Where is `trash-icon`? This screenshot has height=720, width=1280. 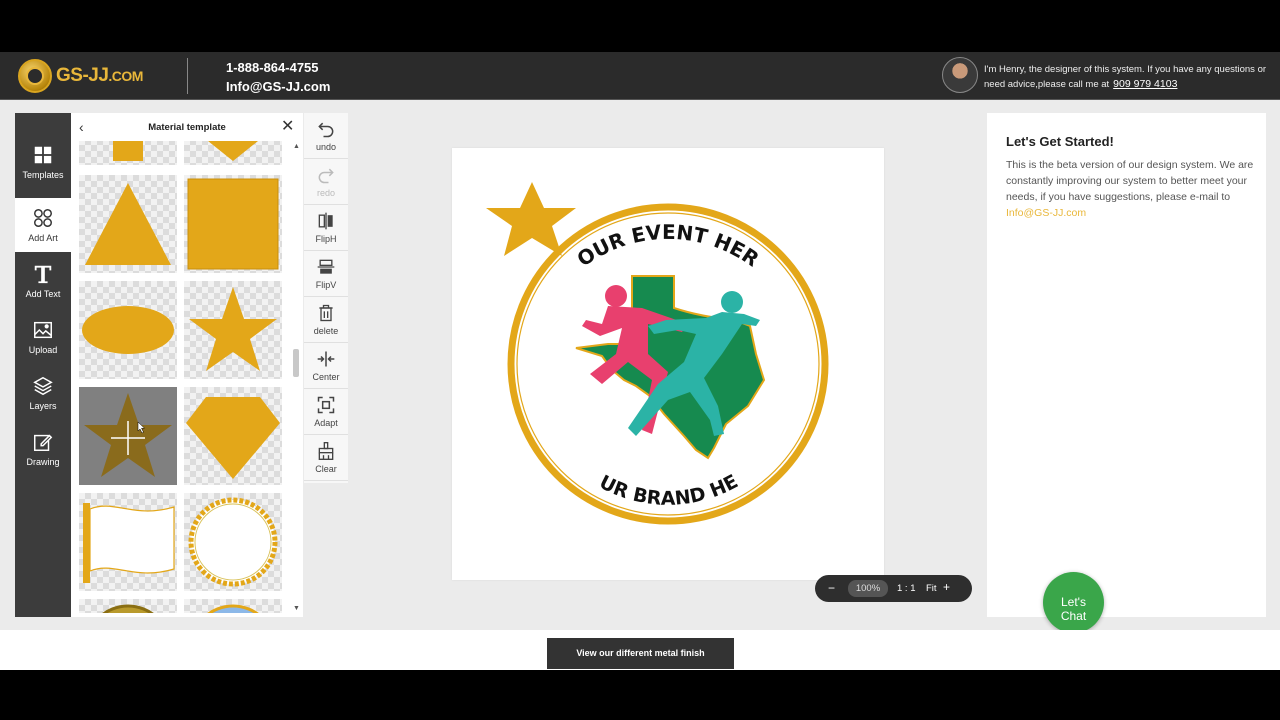 trash-icon is located at coordinates (326, 313).